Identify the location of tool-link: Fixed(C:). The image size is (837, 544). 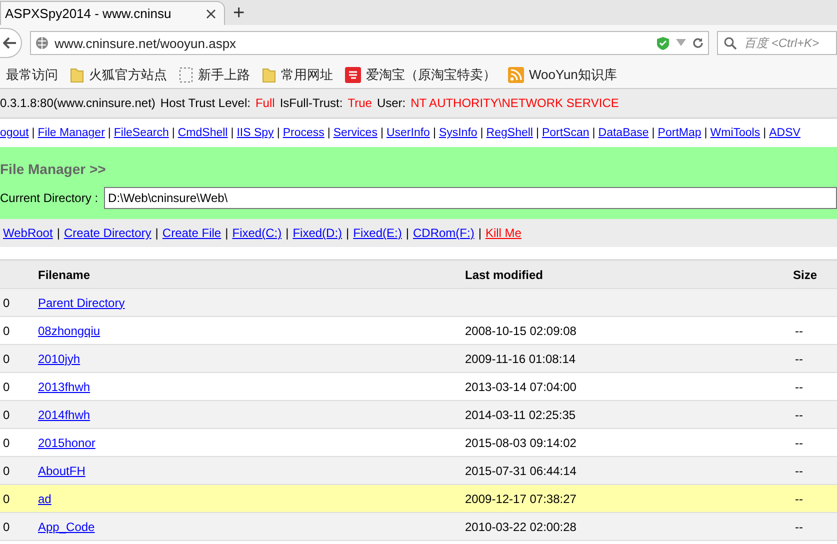
(257, 233).